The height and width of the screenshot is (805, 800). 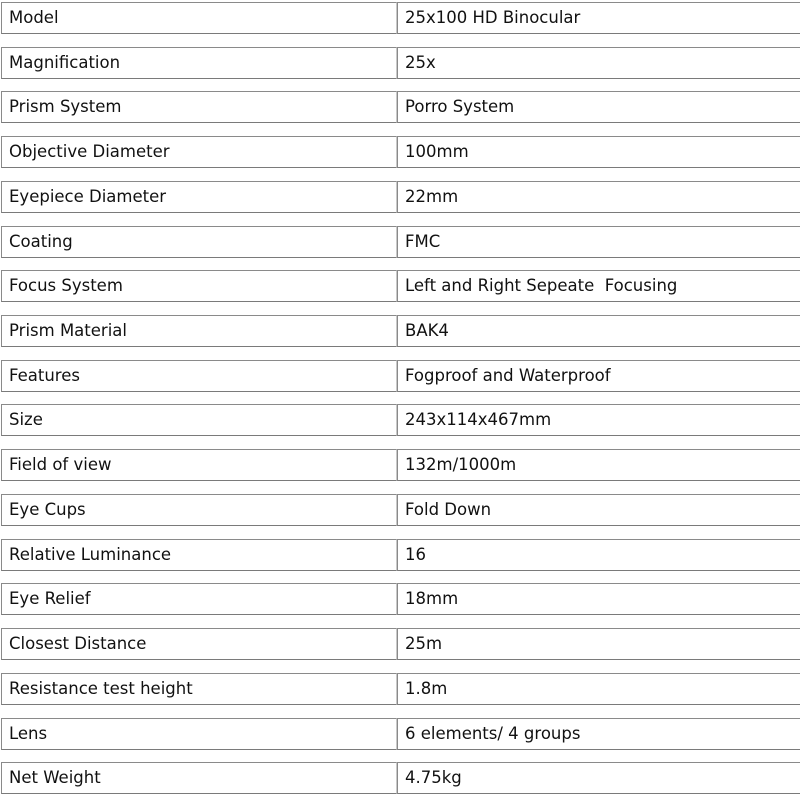 I want to click on table-row: Resistance test height 1.8m, so click(x=400, y=693).